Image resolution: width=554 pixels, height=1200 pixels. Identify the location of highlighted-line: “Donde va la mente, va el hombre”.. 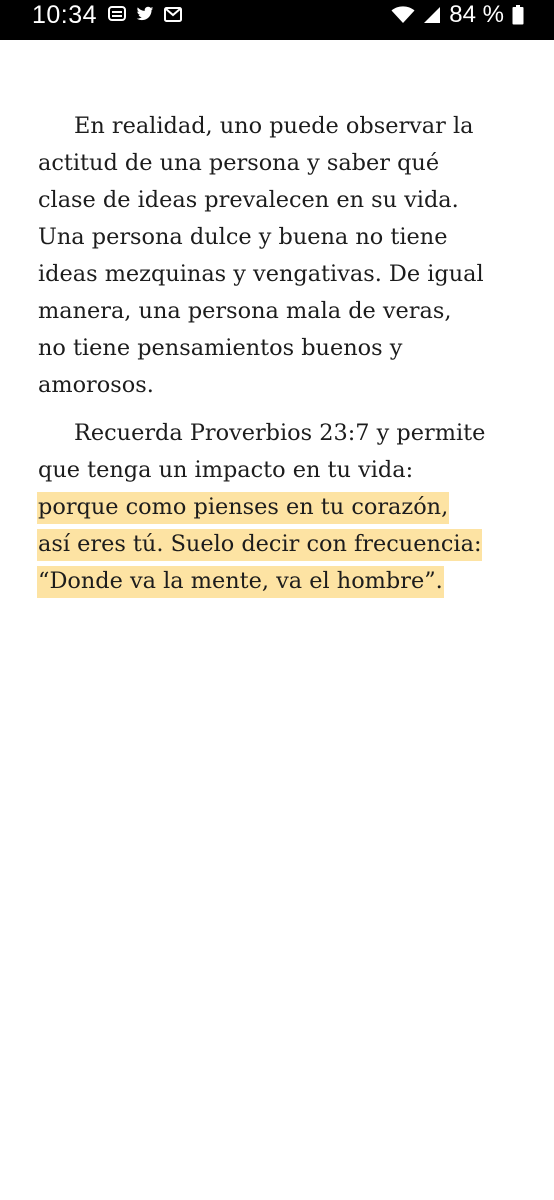
(277, 581).